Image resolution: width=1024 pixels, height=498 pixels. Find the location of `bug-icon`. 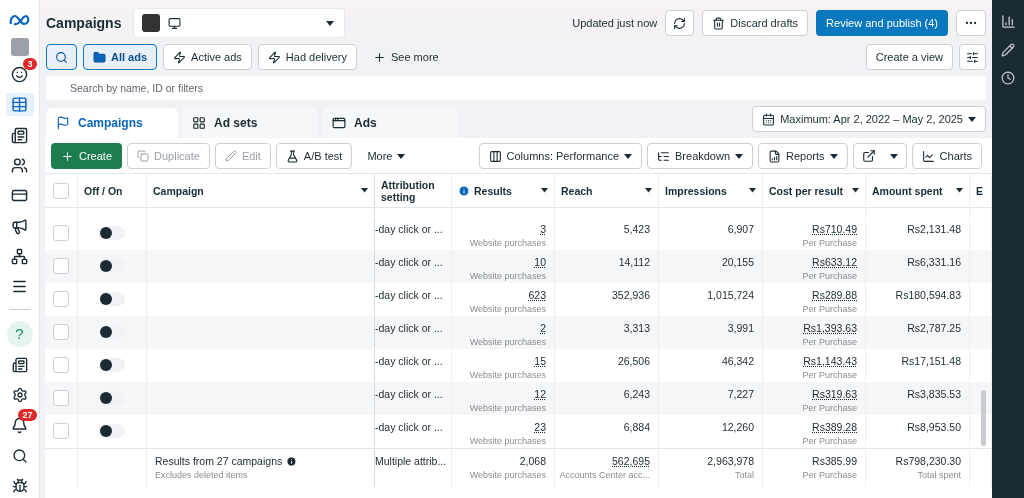

bug-icon is located at coordinates (19, 486).